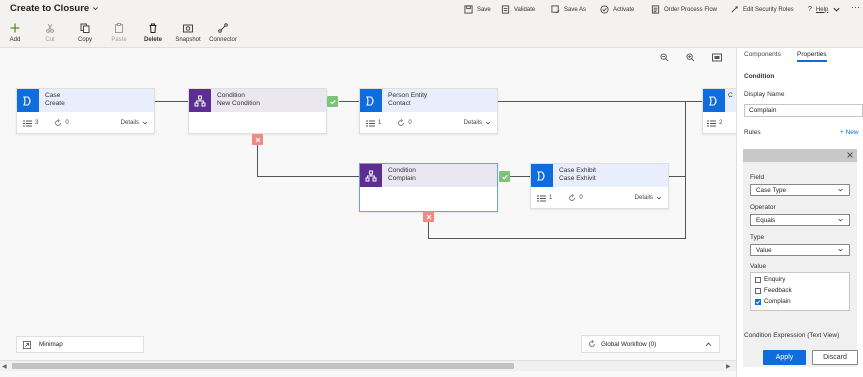  I want to click on connector-button: Connector, so click(223, 33).